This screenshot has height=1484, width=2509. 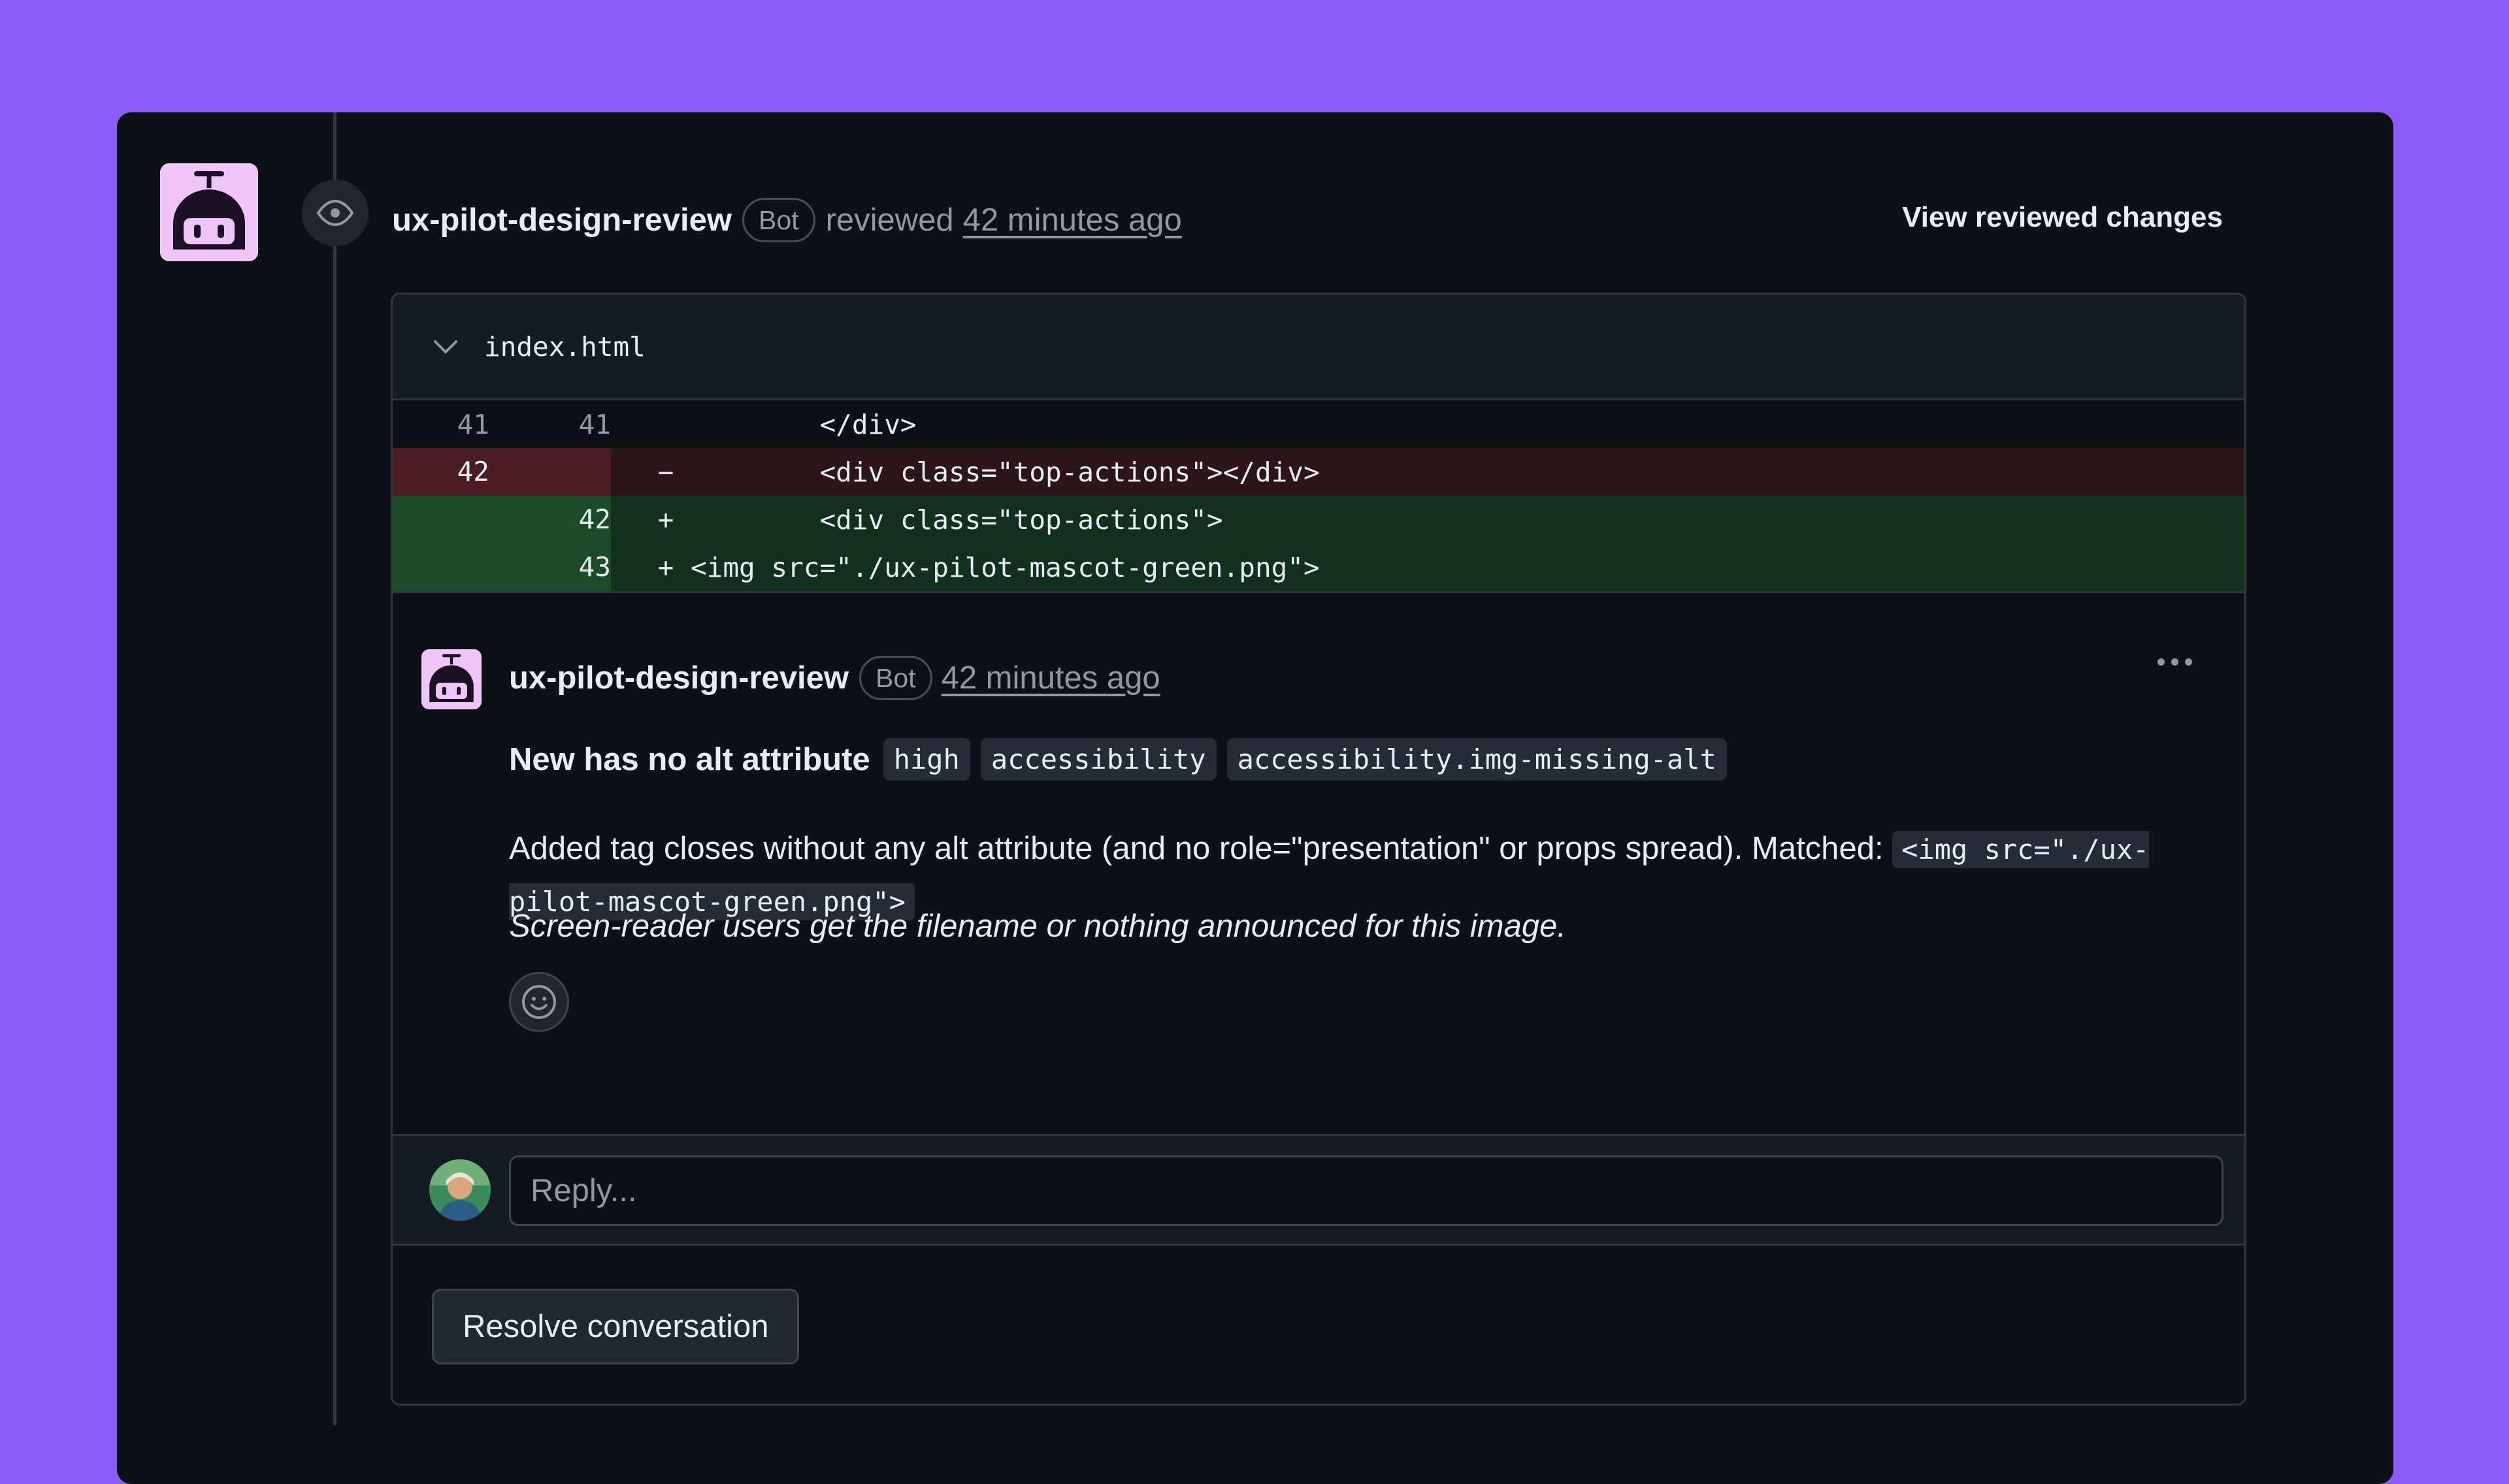 What do you see at coordinates (1366, 1190) in the screenshot?
I see `reply-input` at bounding box center [1366, 1190].